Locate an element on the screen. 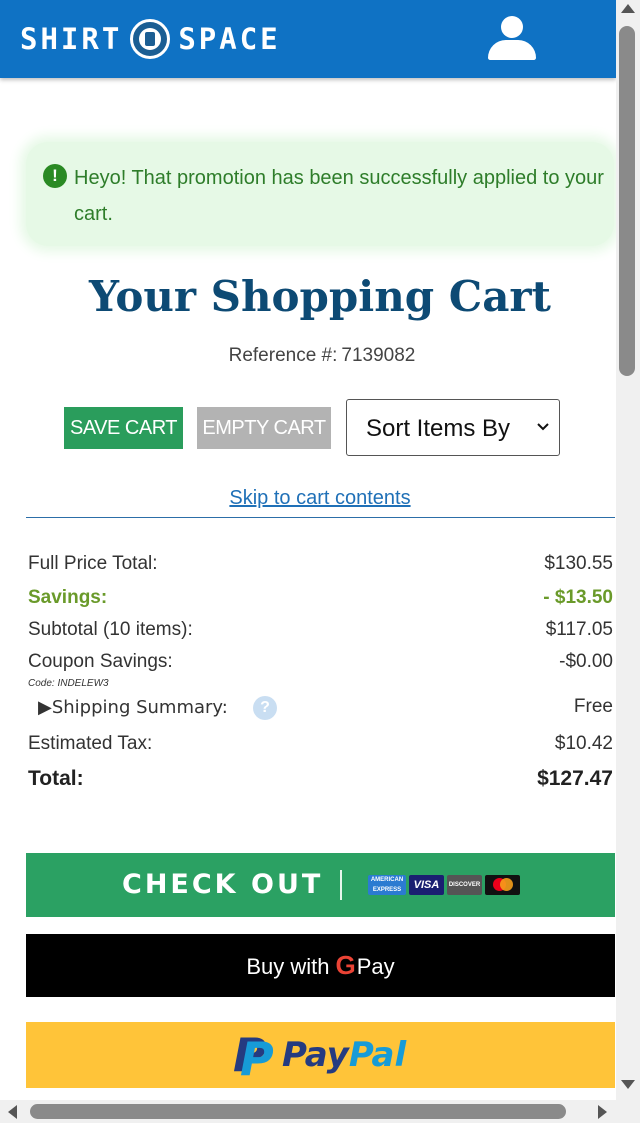  coupon-code: Code: INDELEW3 is located at coordinates (68, 683).